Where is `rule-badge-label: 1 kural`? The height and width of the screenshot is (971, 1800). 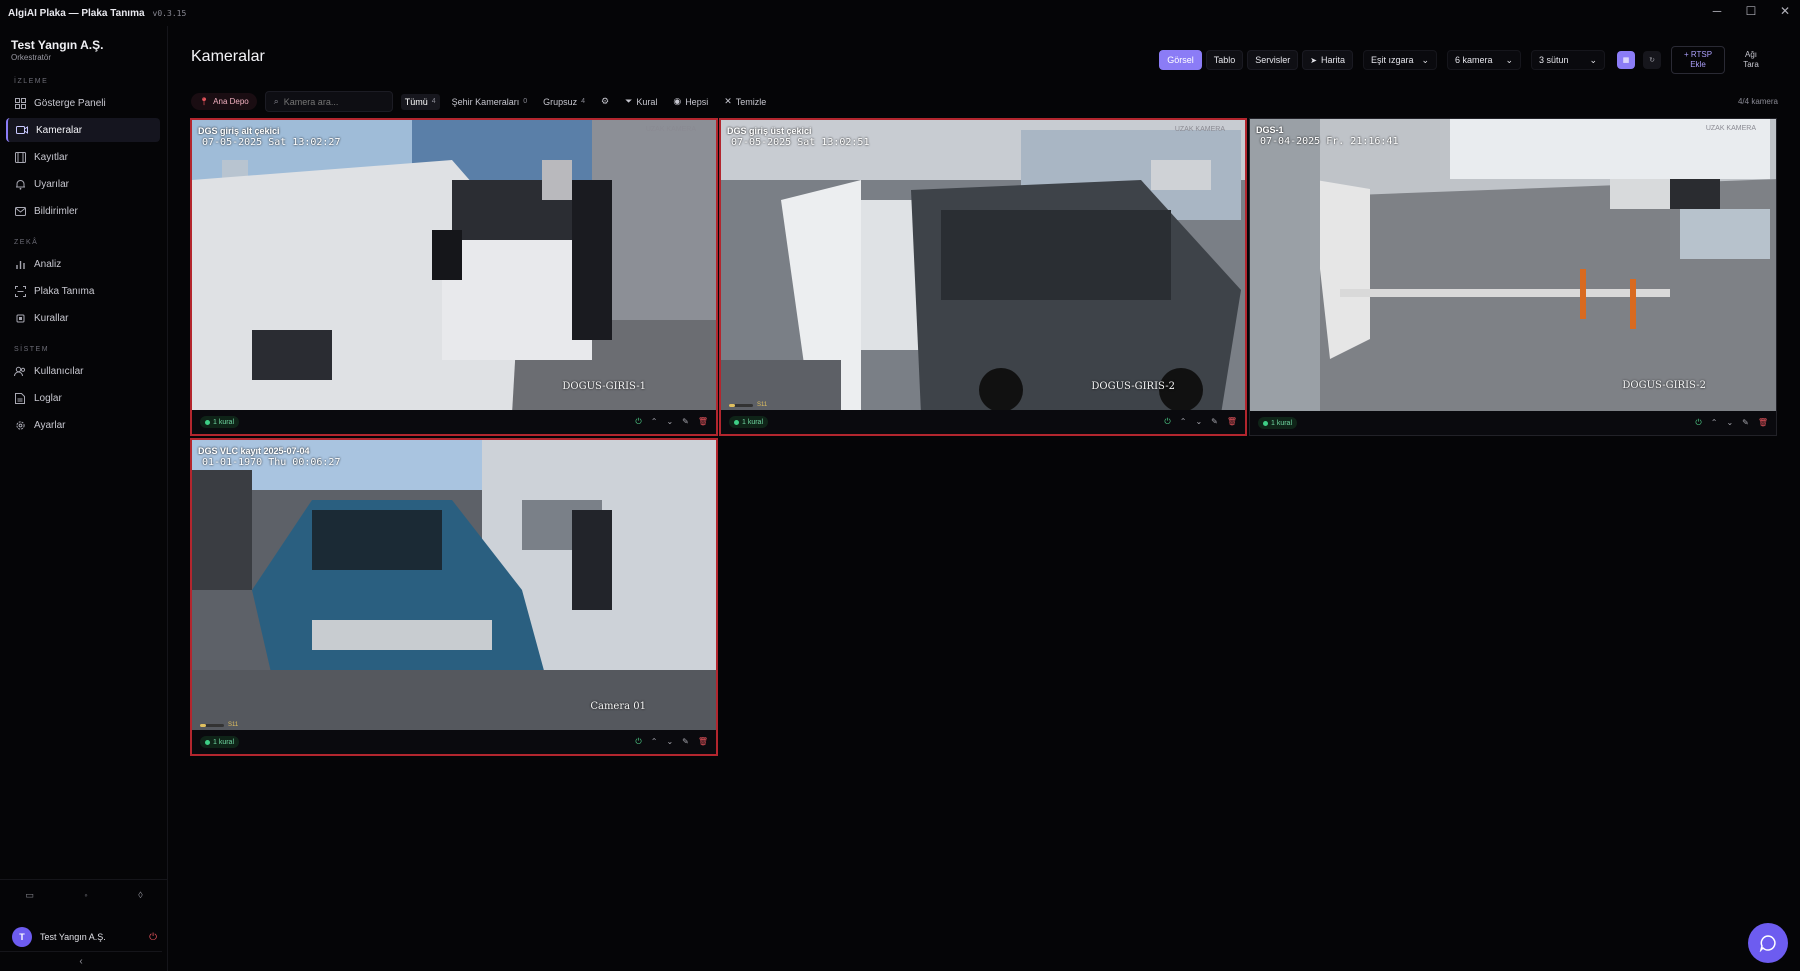 rule-badge-label: 1 kural is located at coordinates (1282, 423).